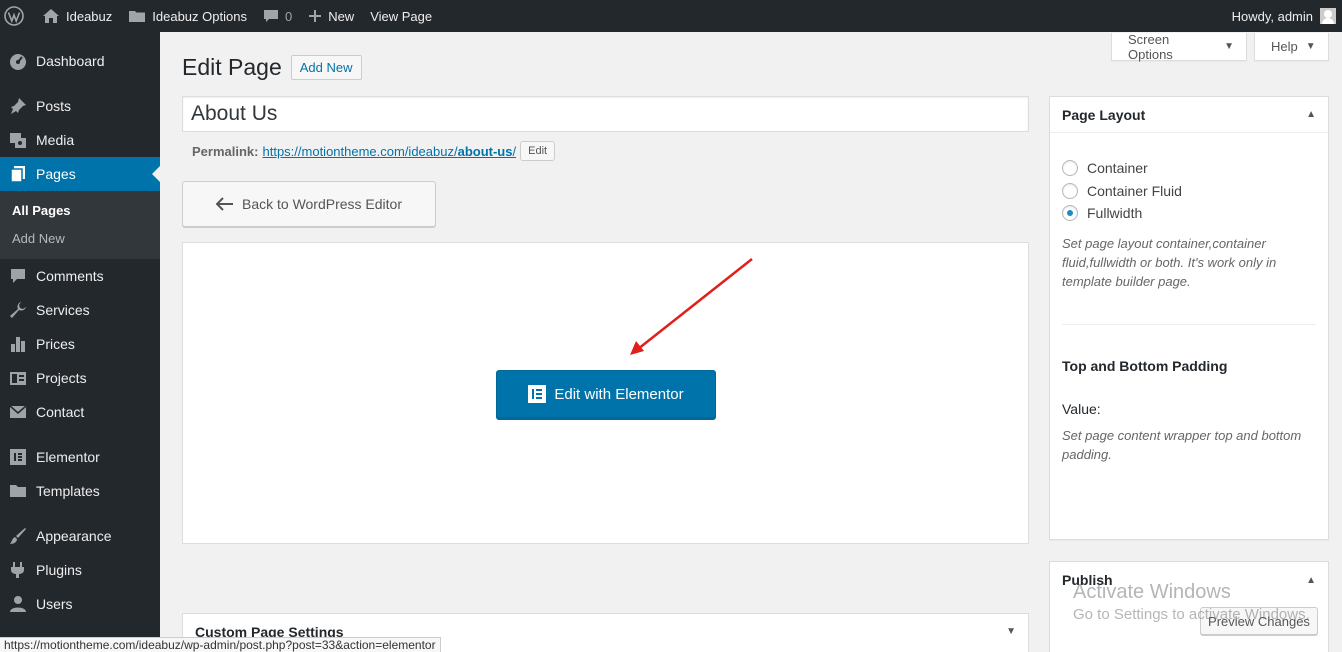  Describe the element at coordinates (54, 604) in the screenshot. I see `sidebar-label-users: Users` at that location.